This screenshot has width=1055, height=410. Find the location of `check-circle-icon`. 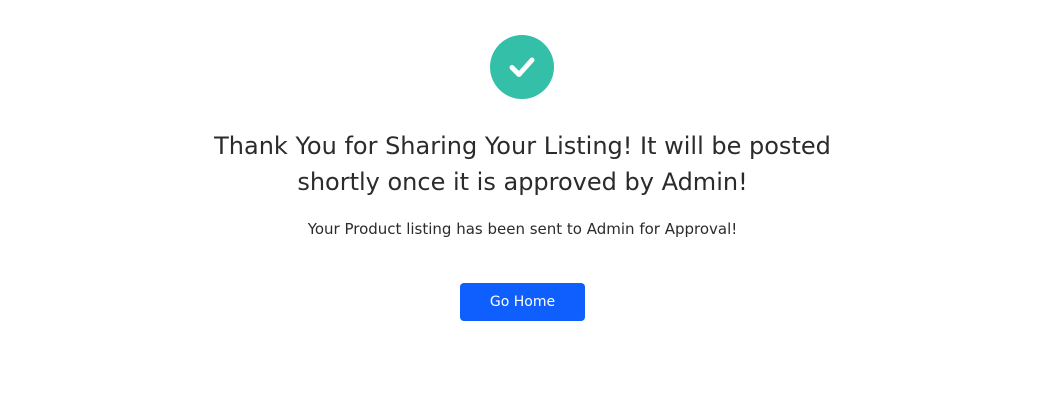

check-circle-icon is located at coordinates (522, 67).